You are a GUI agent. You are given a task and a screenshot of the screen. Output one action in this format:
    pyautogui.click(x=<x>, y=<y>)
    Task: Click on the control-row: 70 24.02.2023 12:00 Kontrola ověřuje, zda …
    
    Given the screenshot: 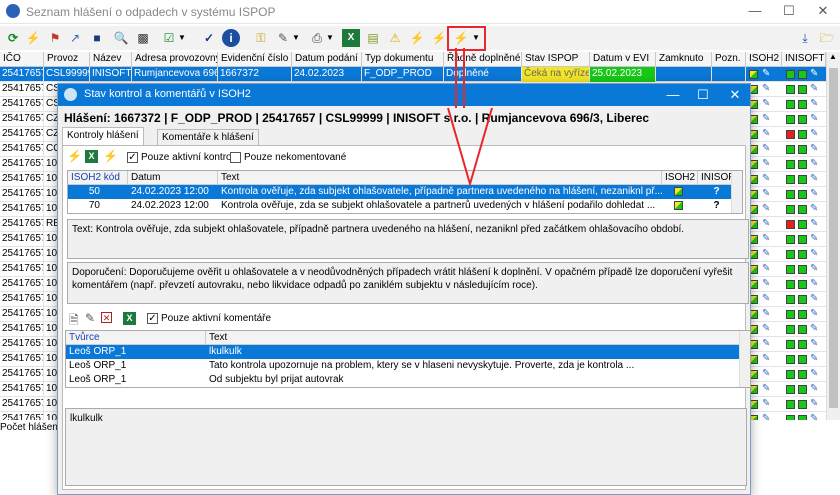 What is the action you would take?
    pyautogui.click(x=399, y=206)
    